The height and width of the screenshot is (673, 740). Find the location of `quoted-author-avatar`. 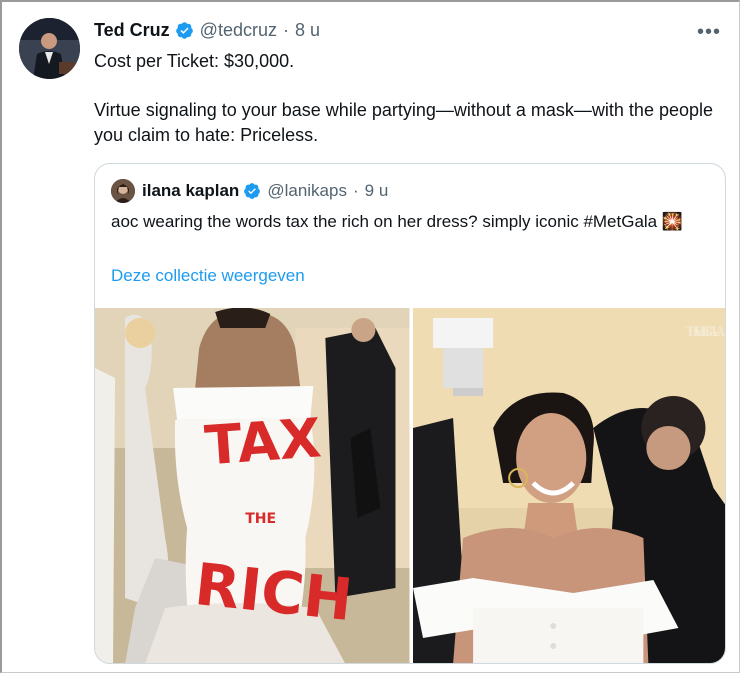

quoted-author-avatar is located at coordinates (123, 191).